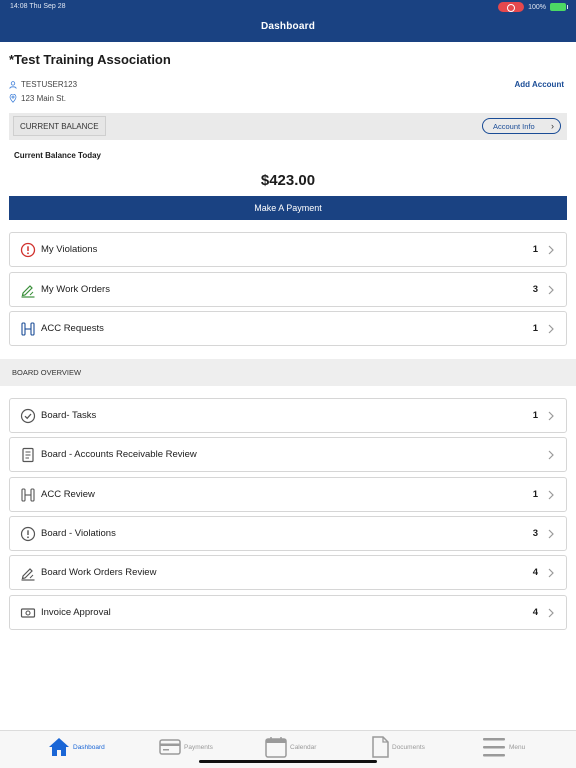 This screenshot has height=768, width=576. What do you see at coordinates (288, 415) in the screenshot?
I see `board-tasks-row: Board- Tasks 1` at bounding box center [288, 415].